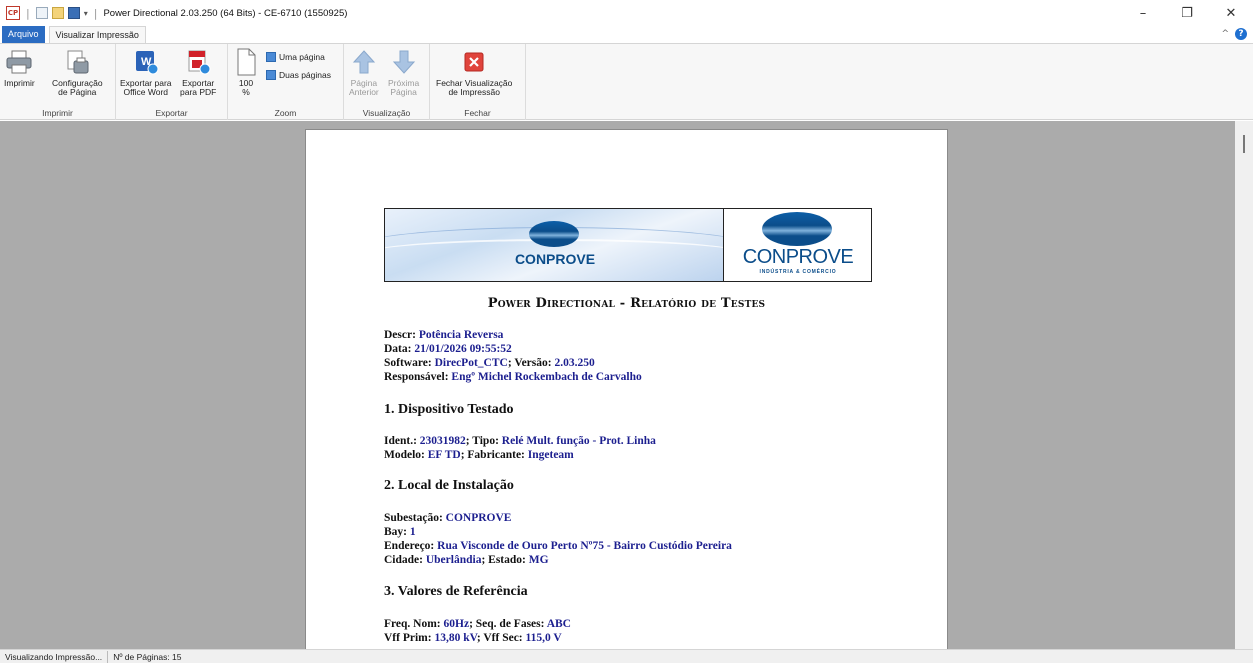 The height and width of the screenshot is (663, 1253). Describe the element at coordinates (474, 72) in the screenshot. I see `close-preview-button: Fechar Visualização de Impressão` at that location.